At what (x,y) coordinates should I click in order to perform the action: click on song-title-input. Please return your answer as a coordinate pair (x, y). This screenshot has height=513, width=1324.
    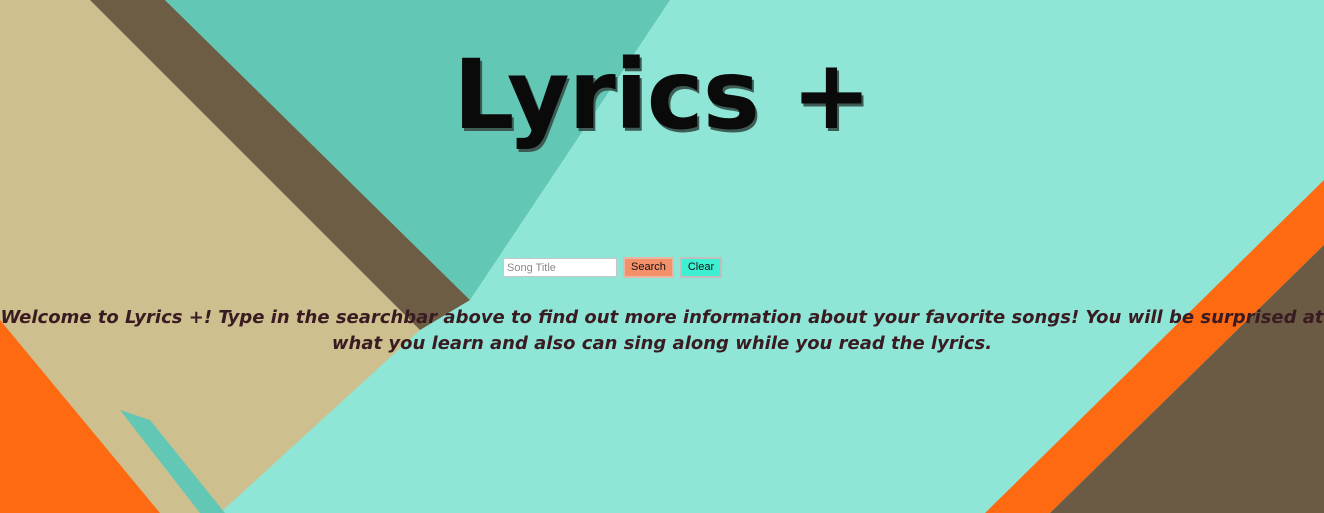
    Looking at the image, I should click on (560, 267).